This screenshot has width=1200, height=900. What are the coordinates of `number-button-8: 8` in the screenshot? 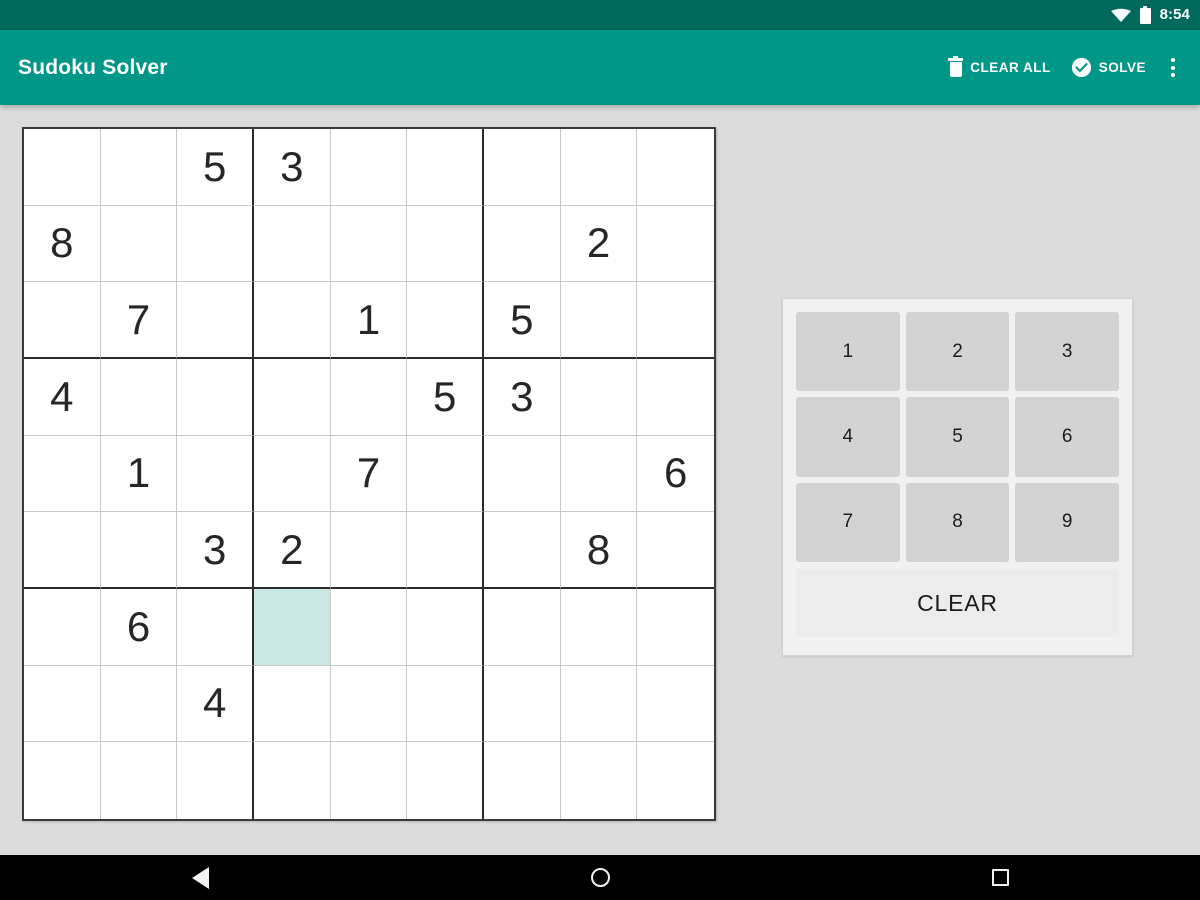 It's located at (957, 522).